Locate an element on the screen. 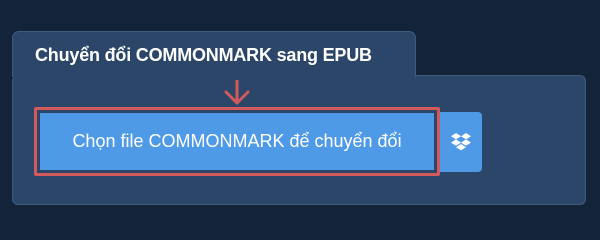  choose-file-label: Chọn file COMMONMARK để chuyển đổi is located at coordinates (237, 141).